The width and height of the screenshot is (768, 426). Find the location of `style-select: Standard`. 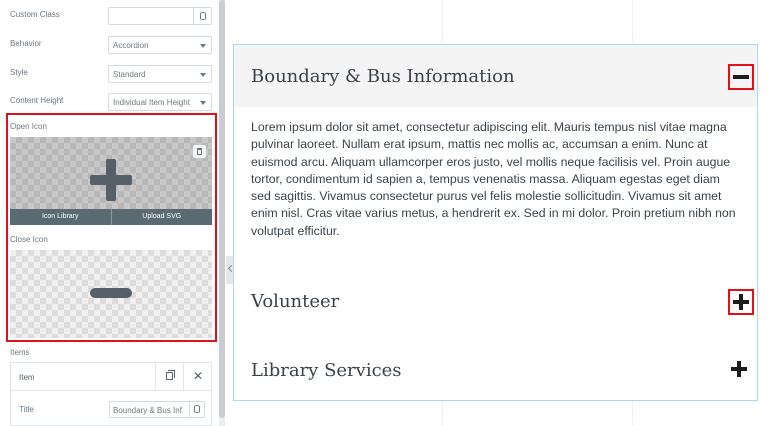

style-select: Standard is located at coordinates (160, 74).